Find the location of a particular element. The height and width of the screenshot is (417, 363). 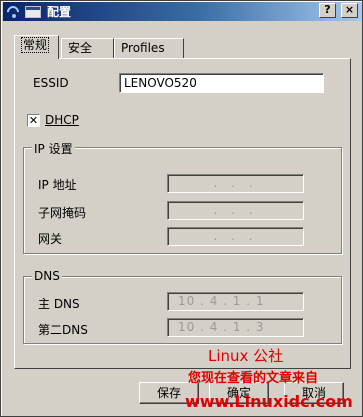

window-icon is located at coordinates (33, 11).